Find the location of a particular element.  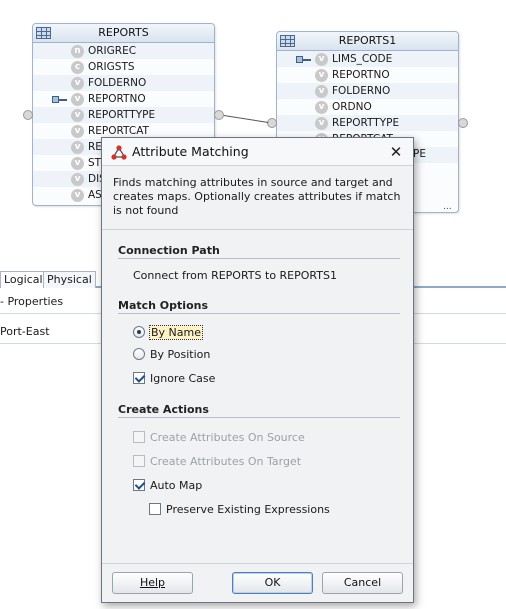

create-on-source-checkbox: Create Attributes On Source is located at coordinates (219, 437).